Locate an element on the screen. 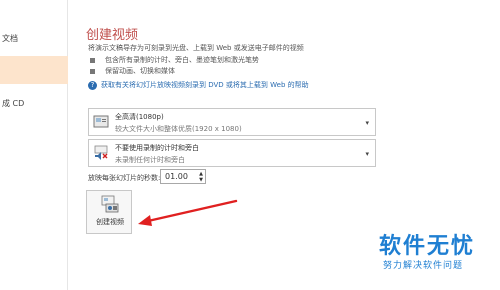 Image resolution: width=500 pixels, height=290 pixels. backstage-nav: 文档 成 CD is located at coordinates (34, 145).